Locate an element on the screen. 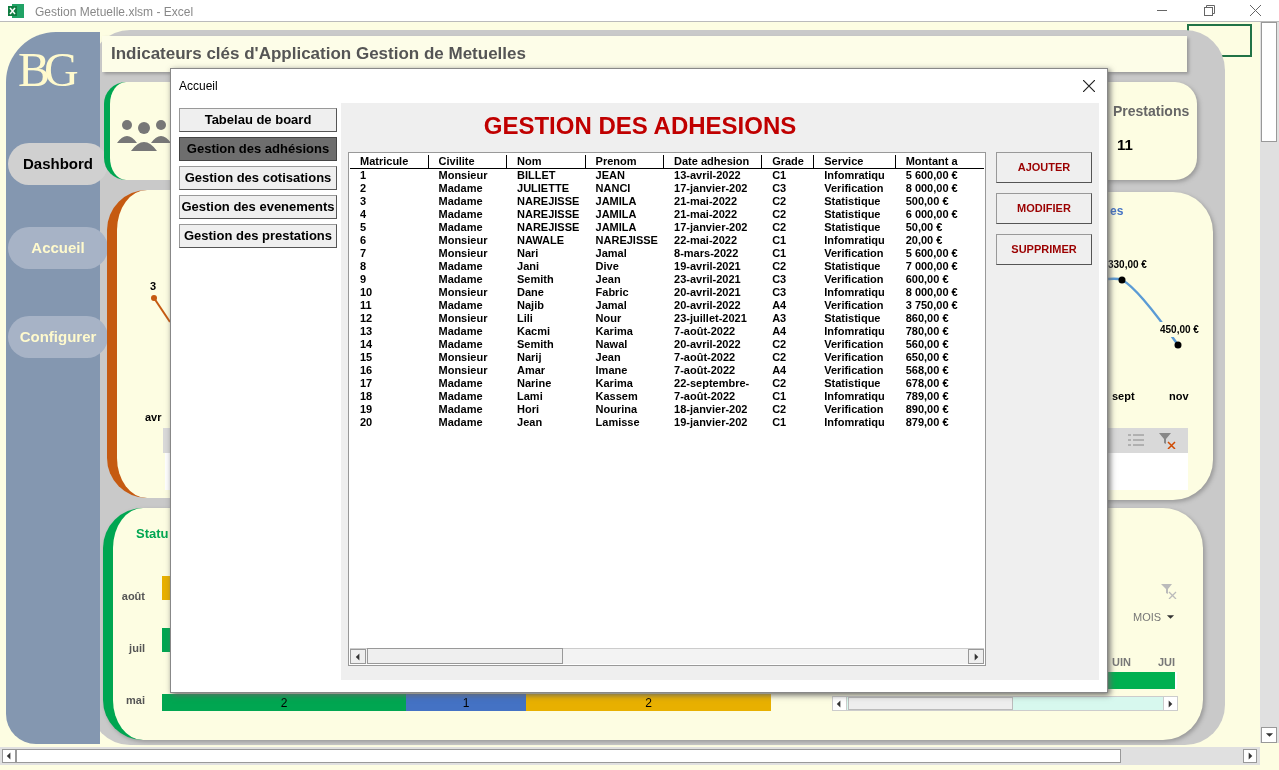 The width and height of the screenshot is (1279, 770). line-drawing is located at coordinates (161, 309).